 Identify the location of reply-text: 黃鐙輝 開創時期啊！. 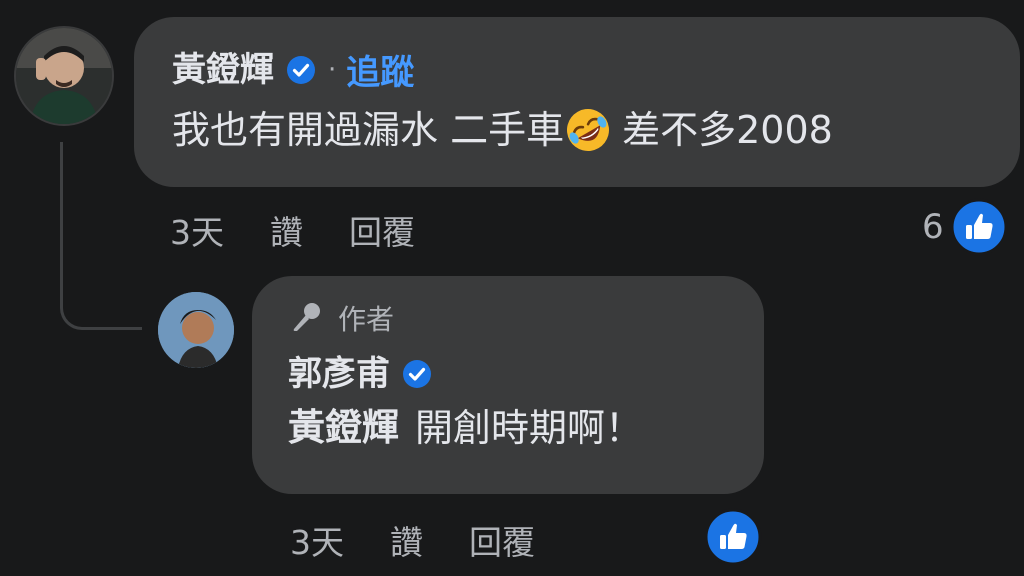
(526, 428).